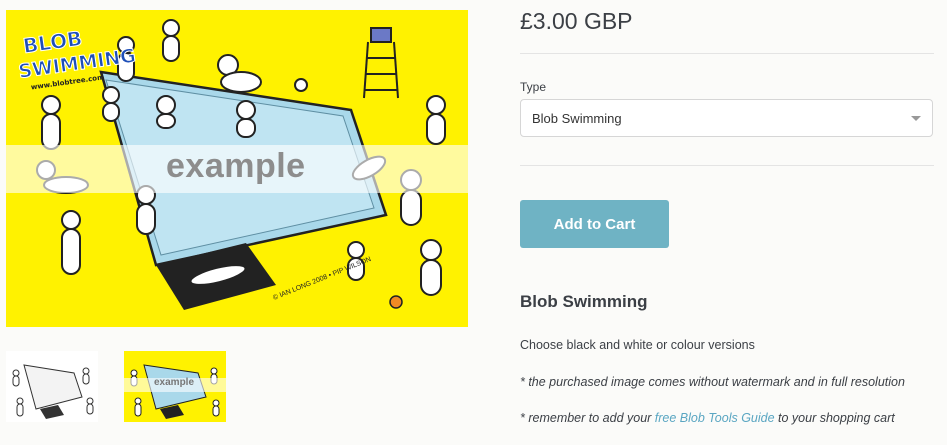  What do you see at coordinates (587, 418) in the screenshot?
I see `description-line-3-prefix: * remember to add your` at bounding box center [587, 418].